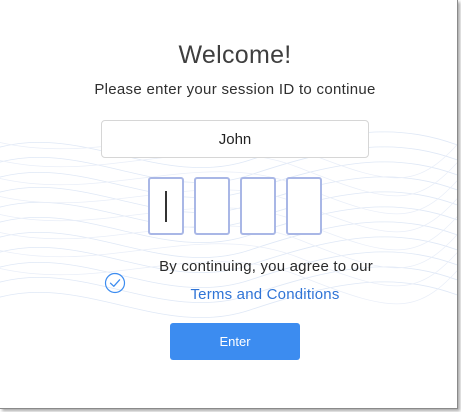  What do you see at coordinates (235, 55) in the screenshot?
I see `welcome-title: Welcome!` at bounding box center [235, 55].